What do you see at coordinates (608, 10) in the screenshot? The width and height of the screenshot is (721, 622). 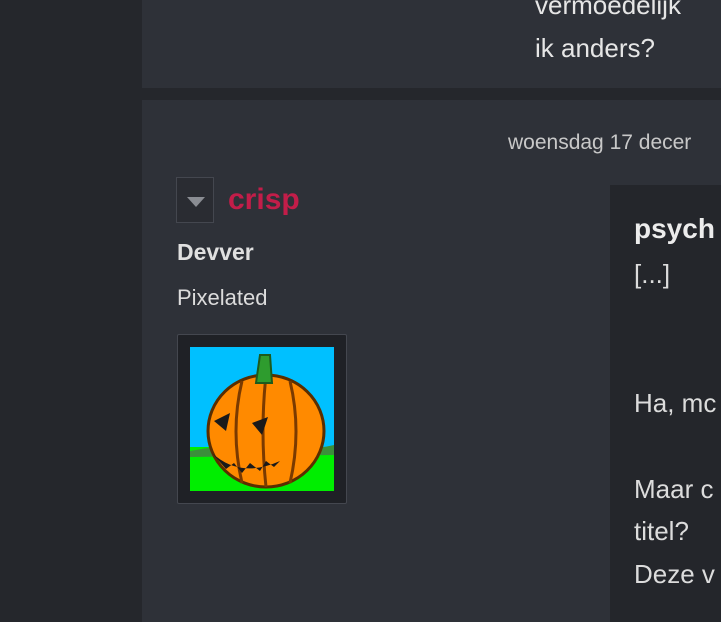 I see `previous-post-line: vermoedelijk` at bounding box center [608, 10].